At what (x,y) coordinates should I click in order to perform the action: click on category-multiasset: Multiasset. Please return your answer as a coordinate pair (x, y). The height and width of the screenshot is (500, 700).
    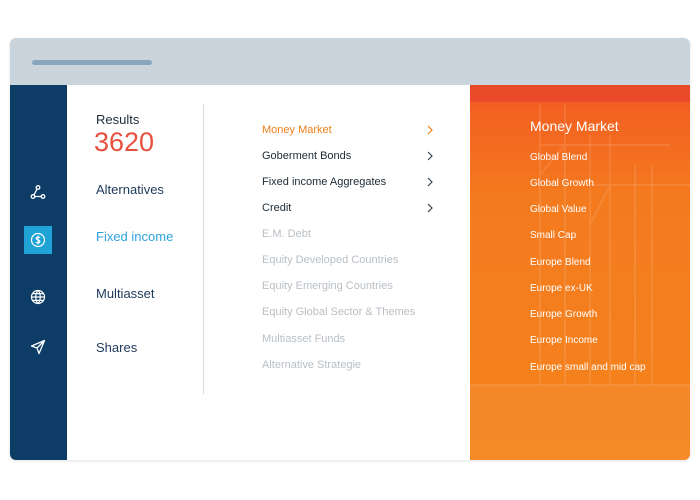
    Looking at the image, I should click on (125, 293).